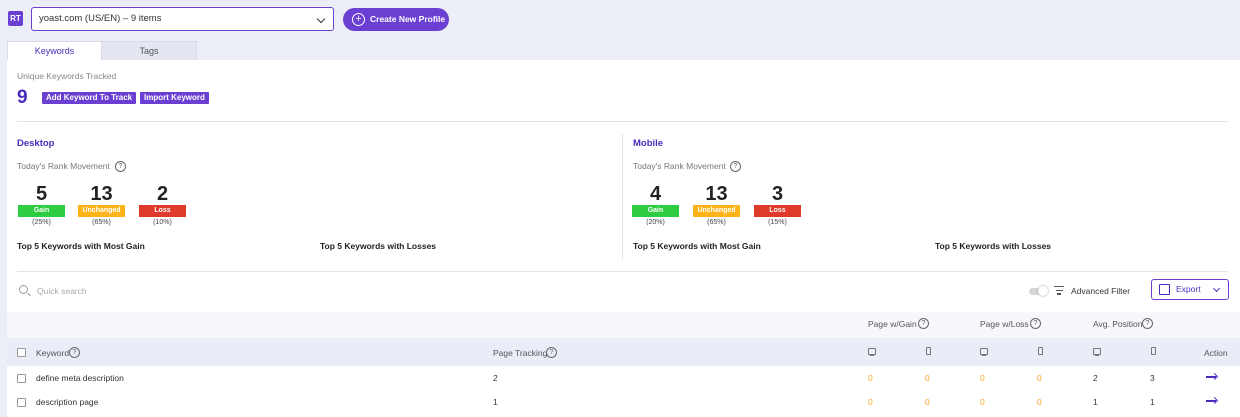  Describe the element at coordinates (716, 211) in the screenshot. I see `mobile-unchanged-badge: Unchanged` at that location.